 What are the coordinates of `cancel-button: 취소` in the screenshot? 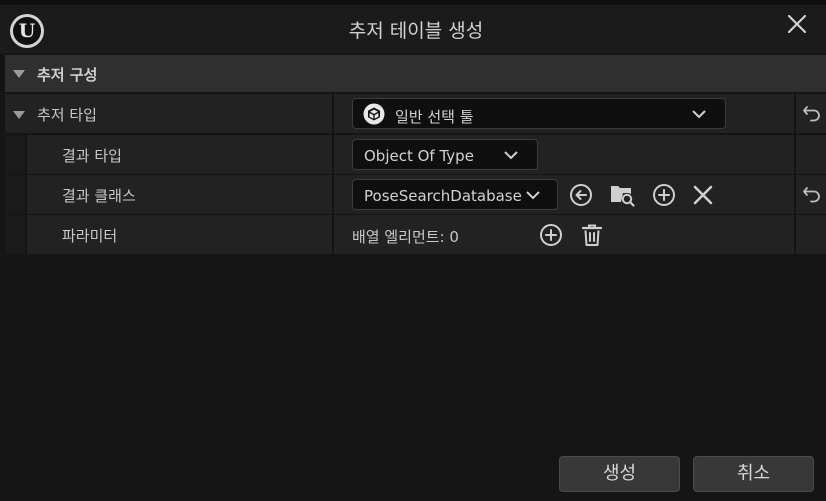 It's located at (753, 474).